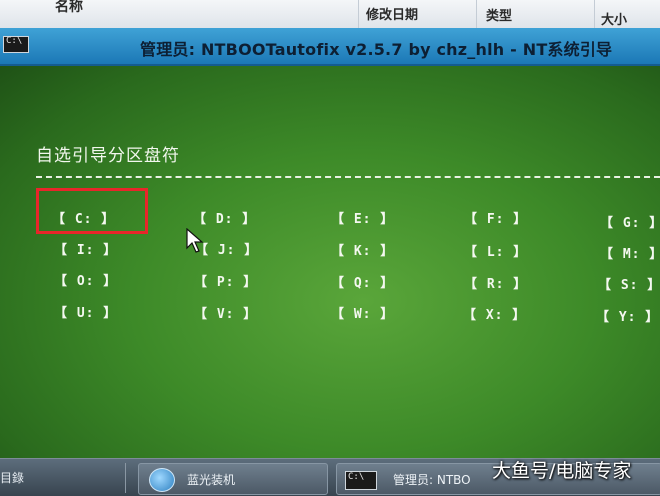 The width and height of the screenshot is (660, 496). I want to click on drive-option-s: 【 S: 】, so click(629, 283).